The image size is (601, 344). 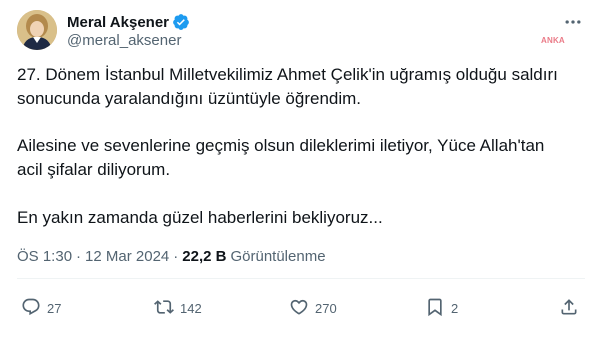 I want to click on bookmark-button: 2, so click(x=441, y=308).